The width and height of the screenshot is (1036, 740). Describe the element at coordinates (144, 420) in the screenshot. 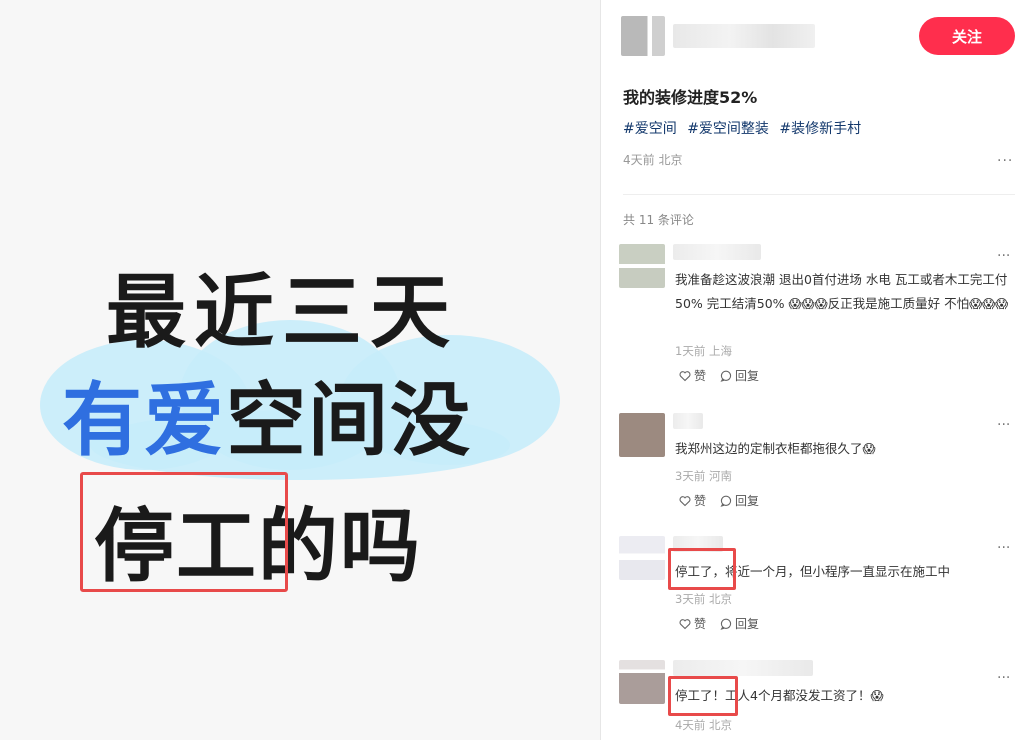

I see `headline-blue-text: 有爱` at that location.